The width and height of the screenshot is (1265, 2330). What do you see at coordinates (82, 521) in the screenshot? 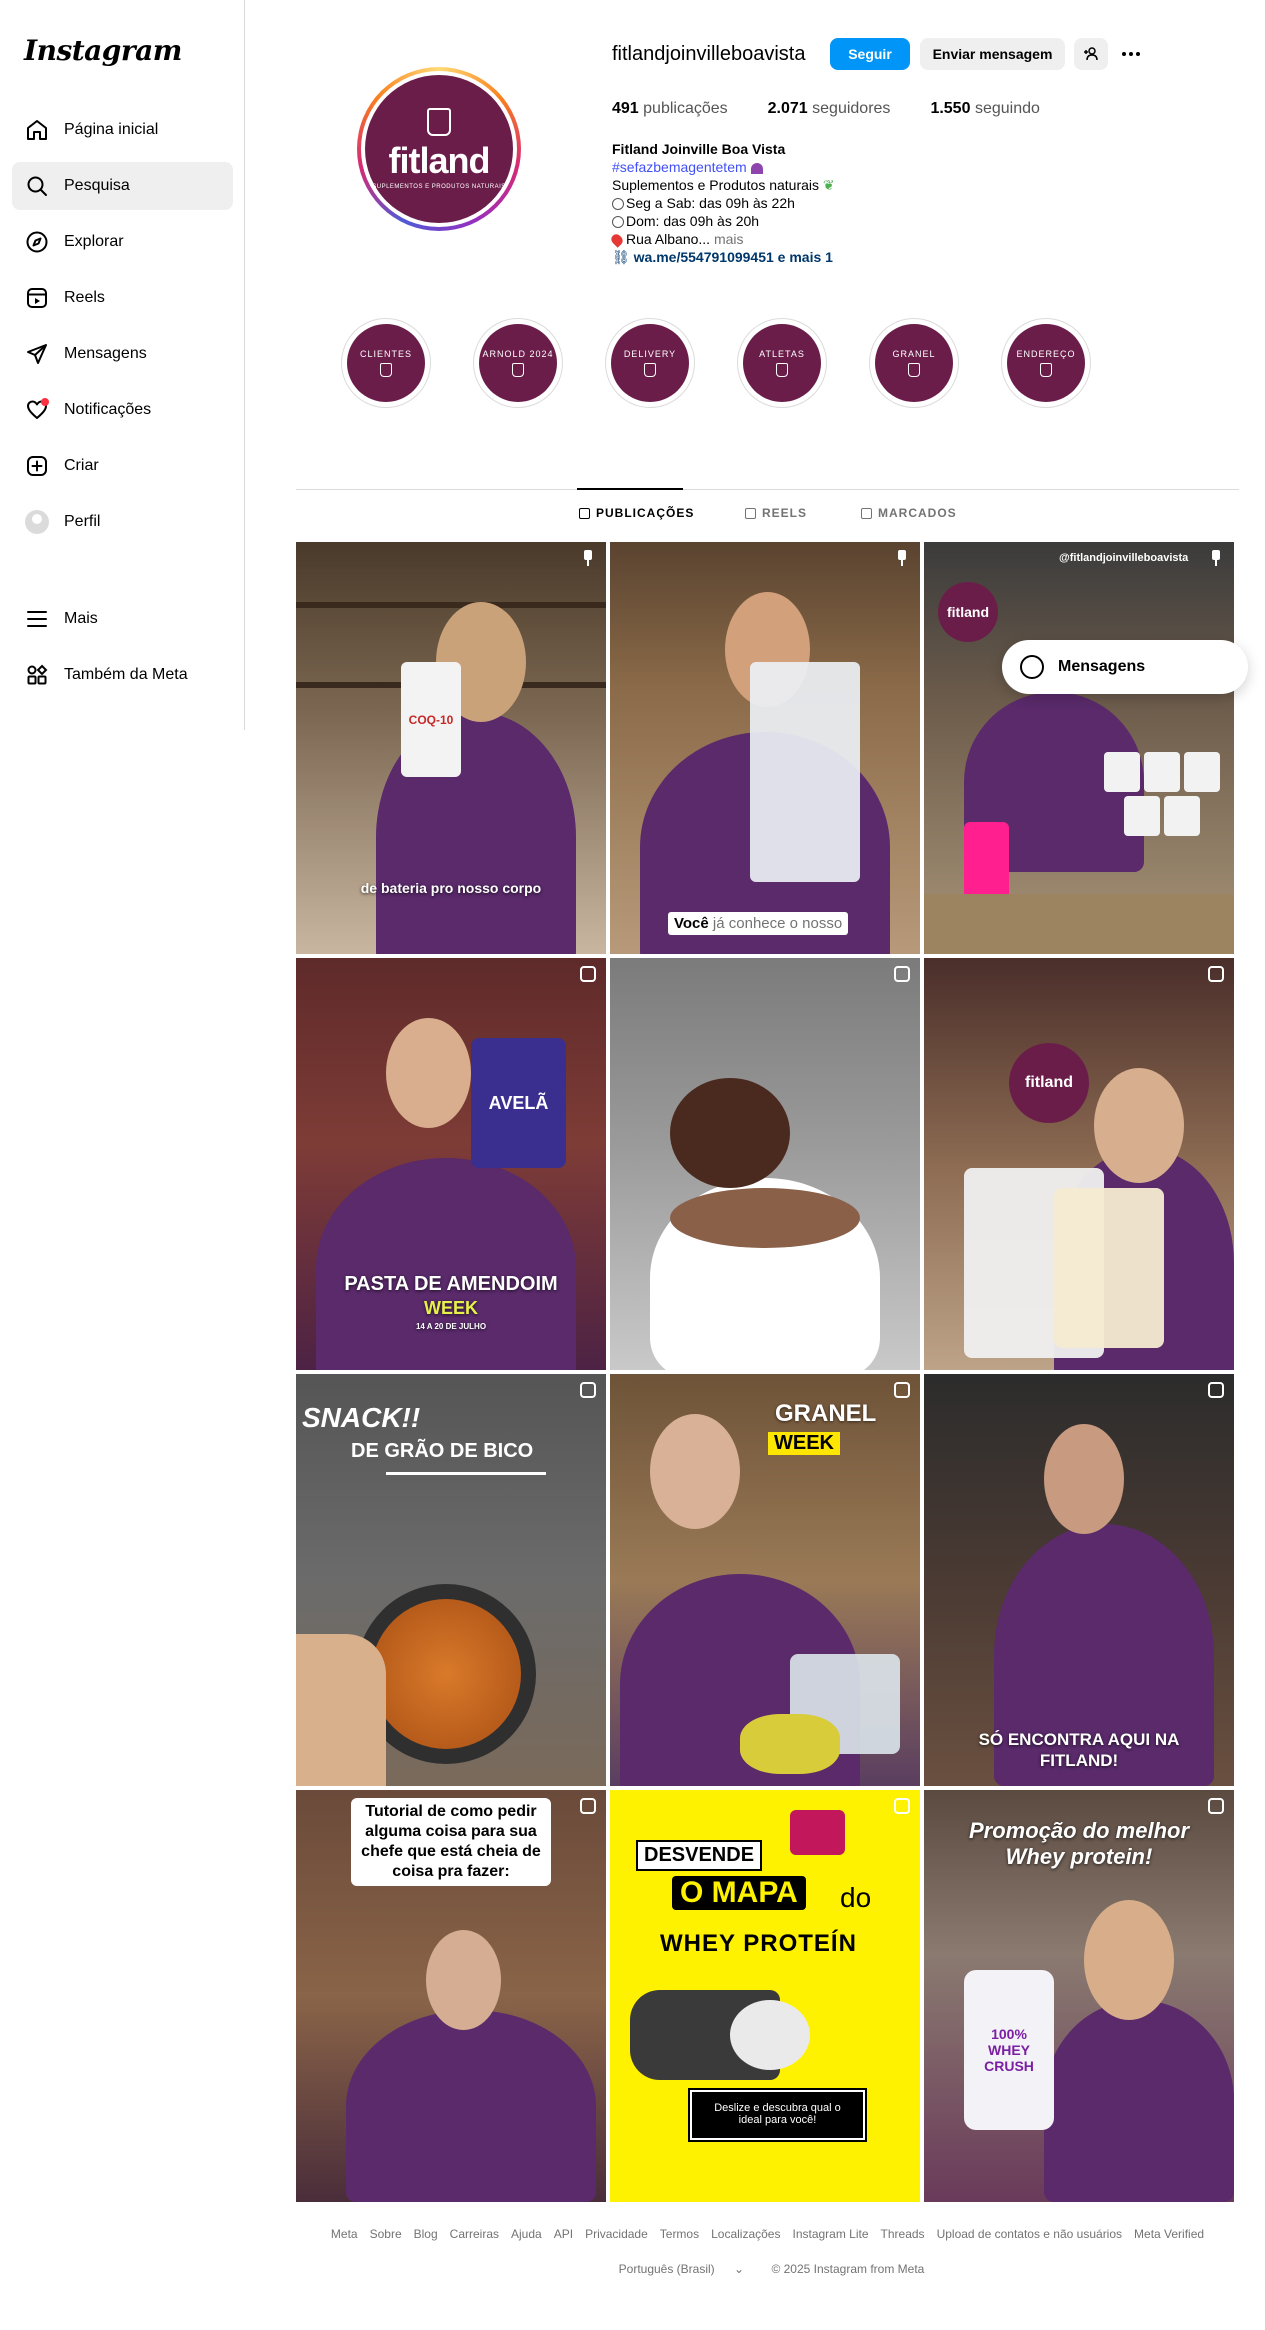
I see `sidebar-item-label: Perfil` at bounding box center [82, 521].